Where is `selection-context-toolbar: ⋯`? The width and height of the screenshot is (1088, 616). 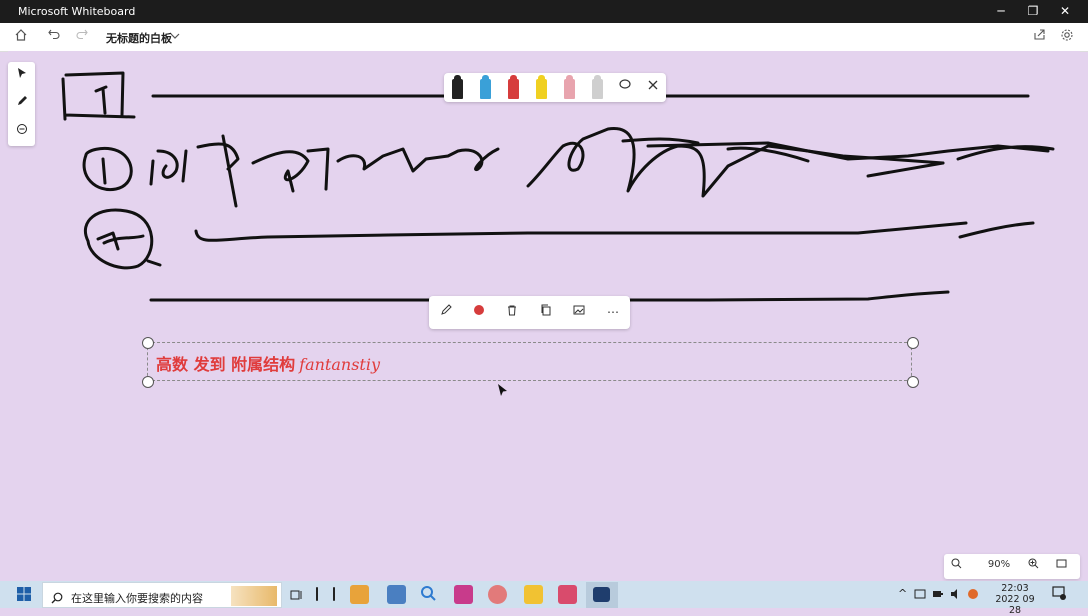
selection-context-toolbar: ⋯ is located at coordinates (529, 312).